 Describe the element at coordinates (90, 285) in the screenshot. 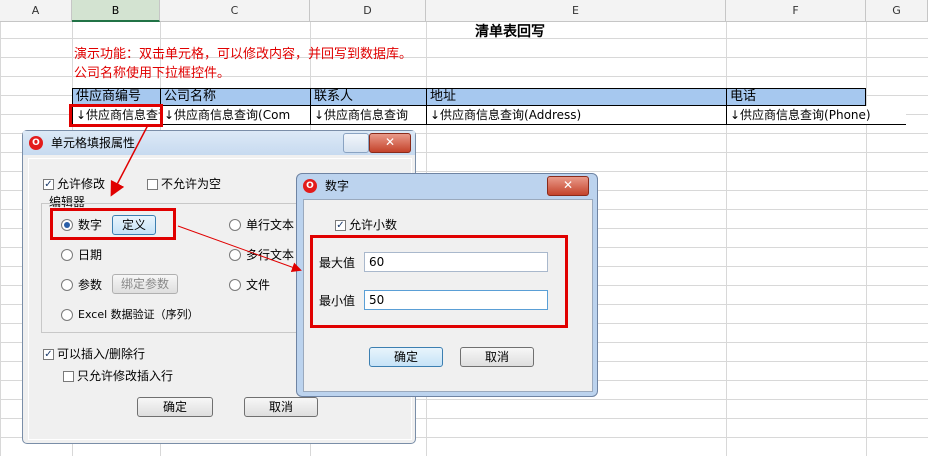

I see `param-label: 参数` at that location.